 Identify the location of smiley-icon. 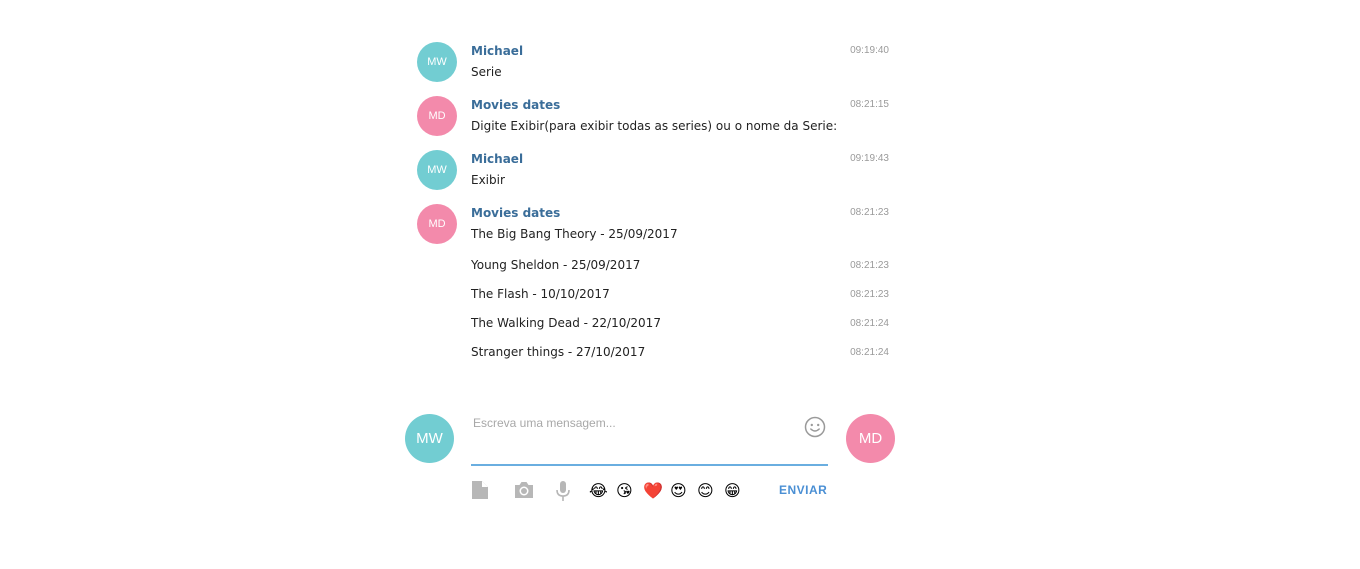
(815, 427).